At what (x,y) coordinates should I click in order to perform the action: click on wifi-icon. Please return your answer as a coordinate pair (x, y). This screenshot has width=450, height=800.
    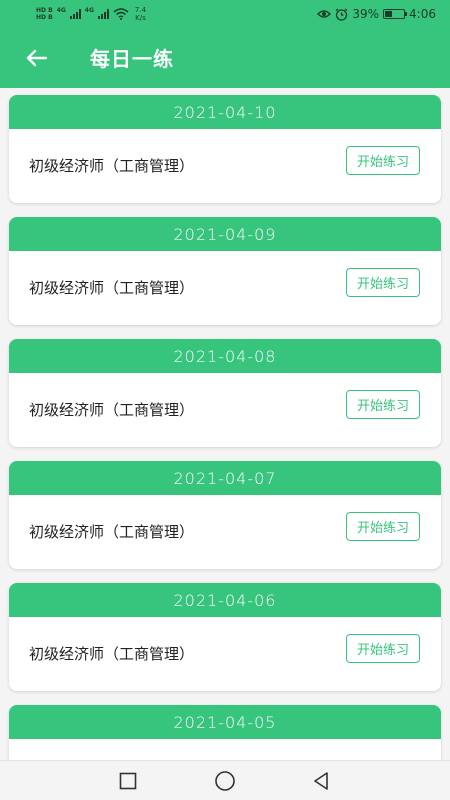
    Looking at the image, I should click on (121, 14).